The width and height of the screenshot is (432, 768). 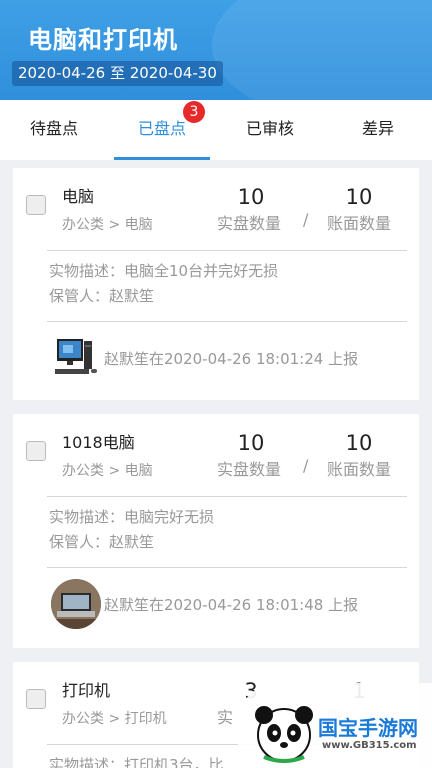 I want to click on asset-category: 办公类 > 打印机, so click(x=114, y=719).